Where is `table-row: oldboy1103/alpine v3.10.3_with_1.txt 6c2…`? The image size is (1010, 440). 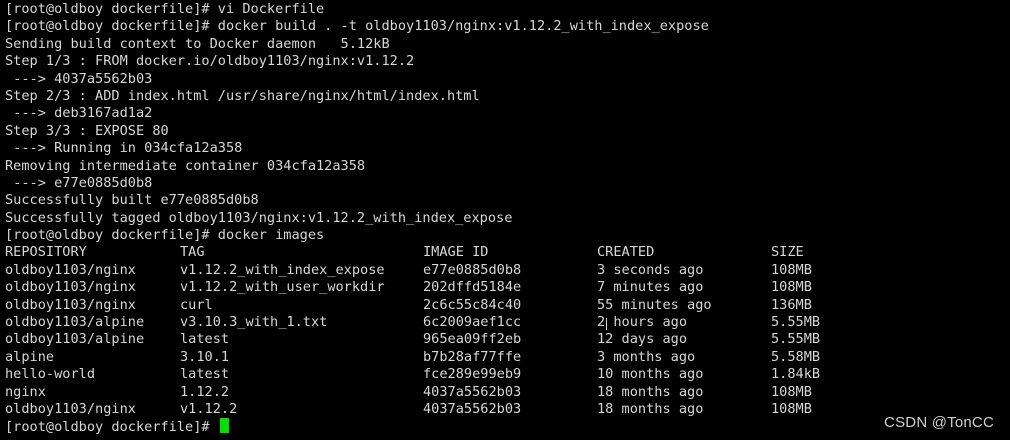
table-row: oldboy1103/alpine v3.10.3_with_1.txt 6c2… is located at coordinates (507, 322).